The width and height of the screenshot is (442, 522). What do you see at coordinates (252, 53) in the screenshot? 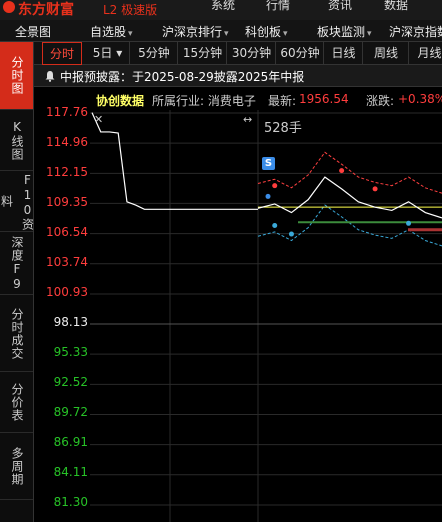
I see `tab-30min: 30分钟` at bounding box center [252, 53].